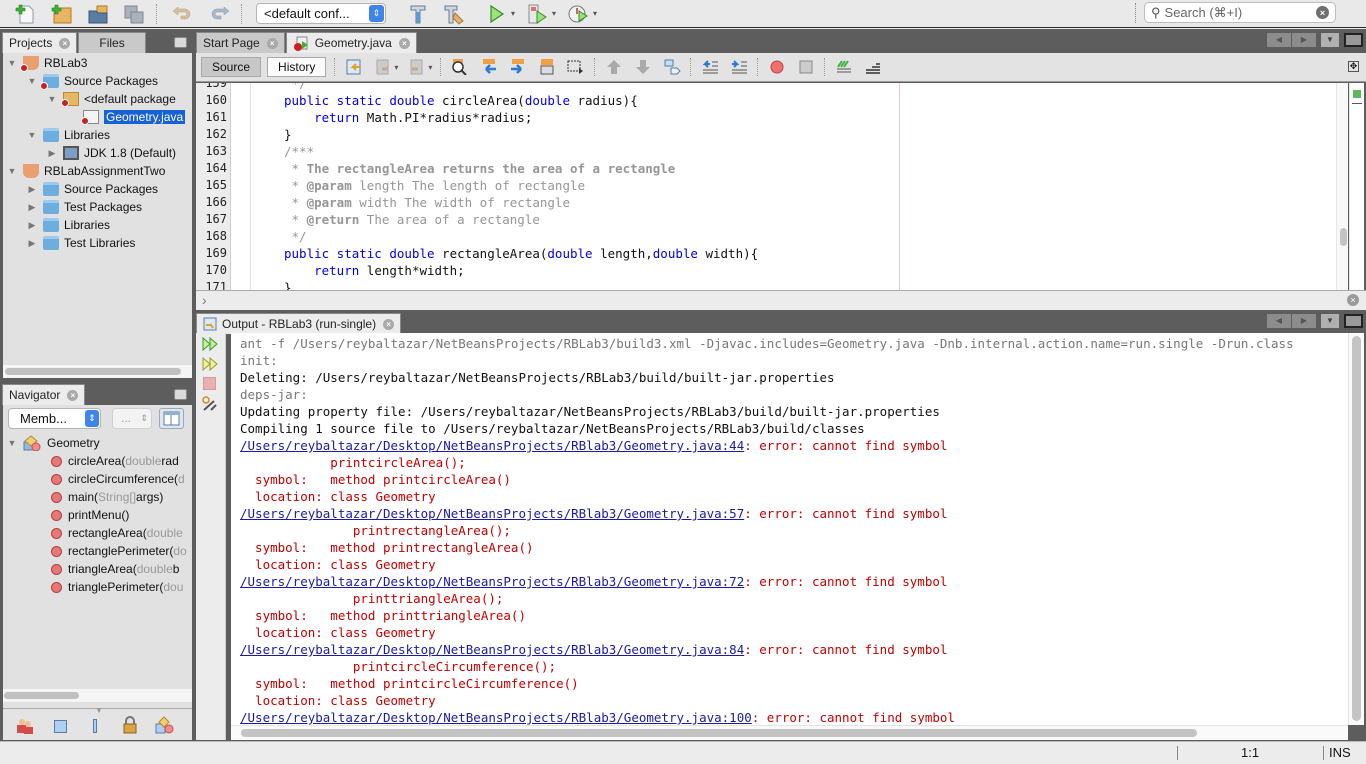  What do you see at coordinates (454, 14) in the screenshot?
I see `clean-build-button` at bounding box center [454, 14].